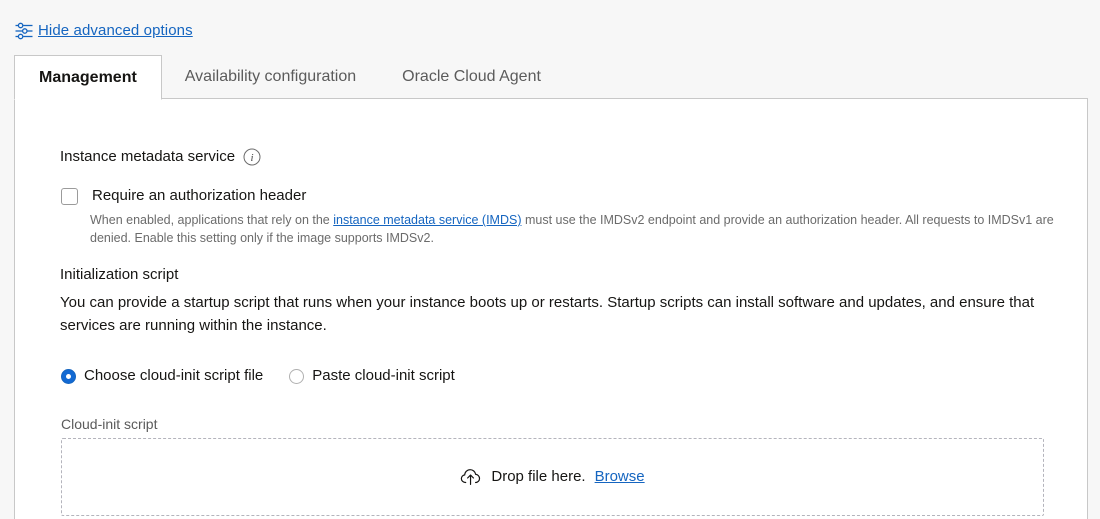 This screenshot has height=519, width=1100. I want to click on radio-paste-cloud-init-script: Paste cloud-init script, so click(372, 376).